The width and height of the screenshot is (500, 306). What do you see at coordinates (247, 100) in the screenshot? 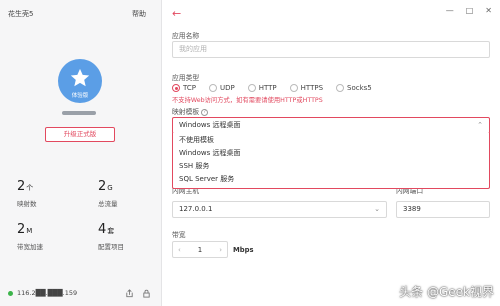
I see `protocol-warning: 不支持Web访问方式，如有需要请使用HTTP或HTTPS` at bounding box center [247, 100].